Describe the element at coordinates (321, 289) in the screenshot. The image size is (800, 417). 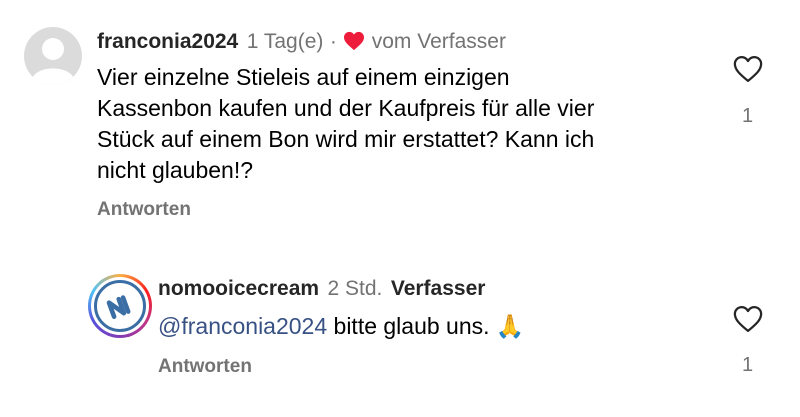
I see `reply-header: nomooicecream 2 Std. Verfasser` at that location.